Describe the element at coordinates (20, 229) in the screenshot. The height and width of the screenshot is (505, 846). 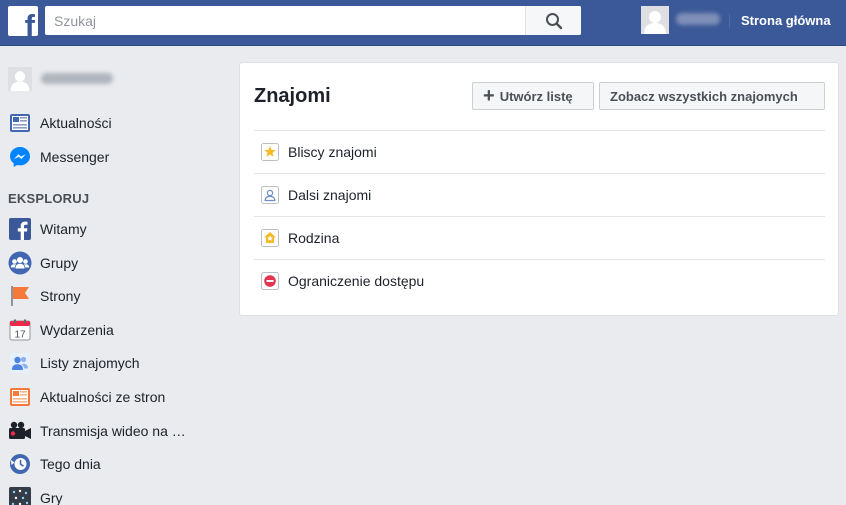
I see `facebook-icon` at that location.